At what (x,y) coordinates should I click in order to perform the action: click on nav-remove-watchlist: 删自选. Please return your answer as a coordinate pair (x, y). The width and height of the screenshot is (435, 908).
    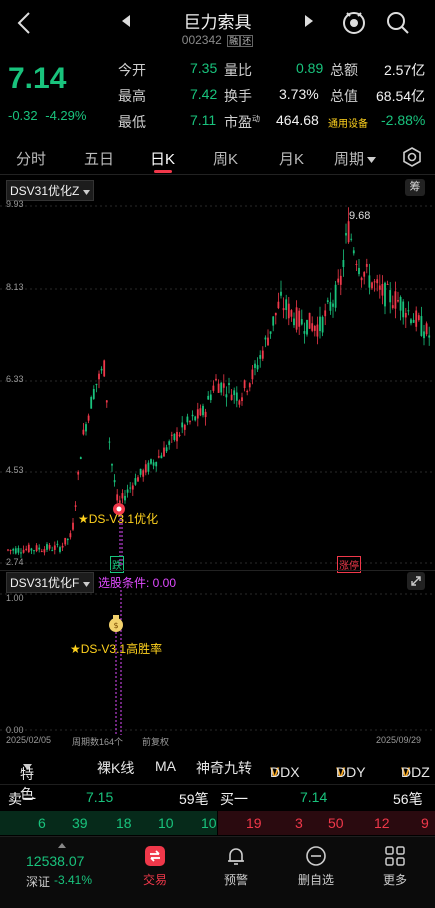
    Looking at the image, I should click on (316, 866).